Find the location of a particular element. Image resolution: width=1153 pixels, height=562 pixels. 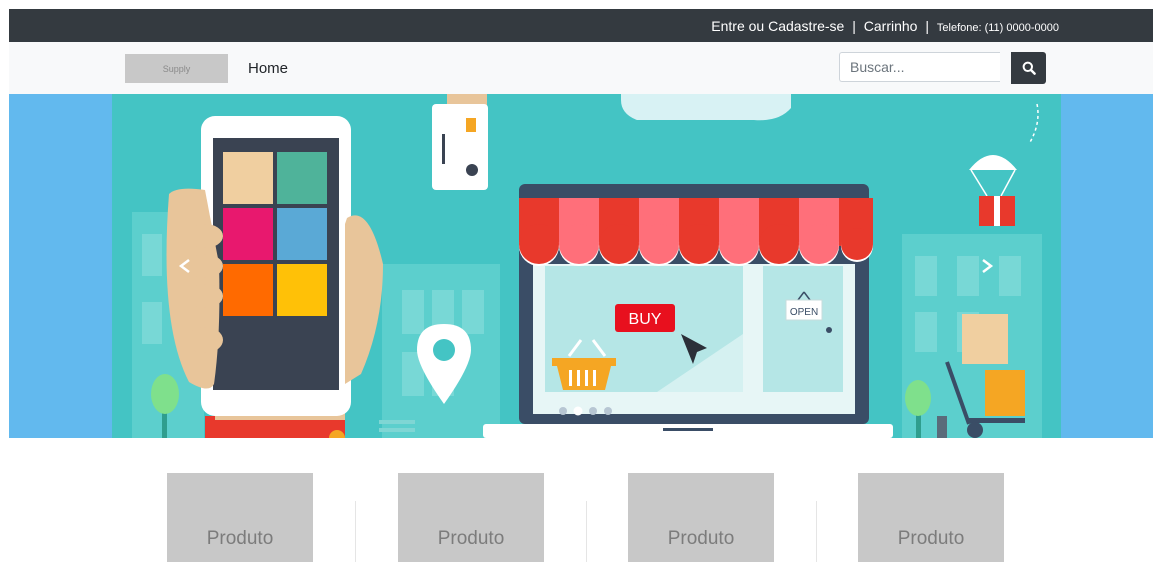

buy-label: BUY is located at coordinates (645, 319).